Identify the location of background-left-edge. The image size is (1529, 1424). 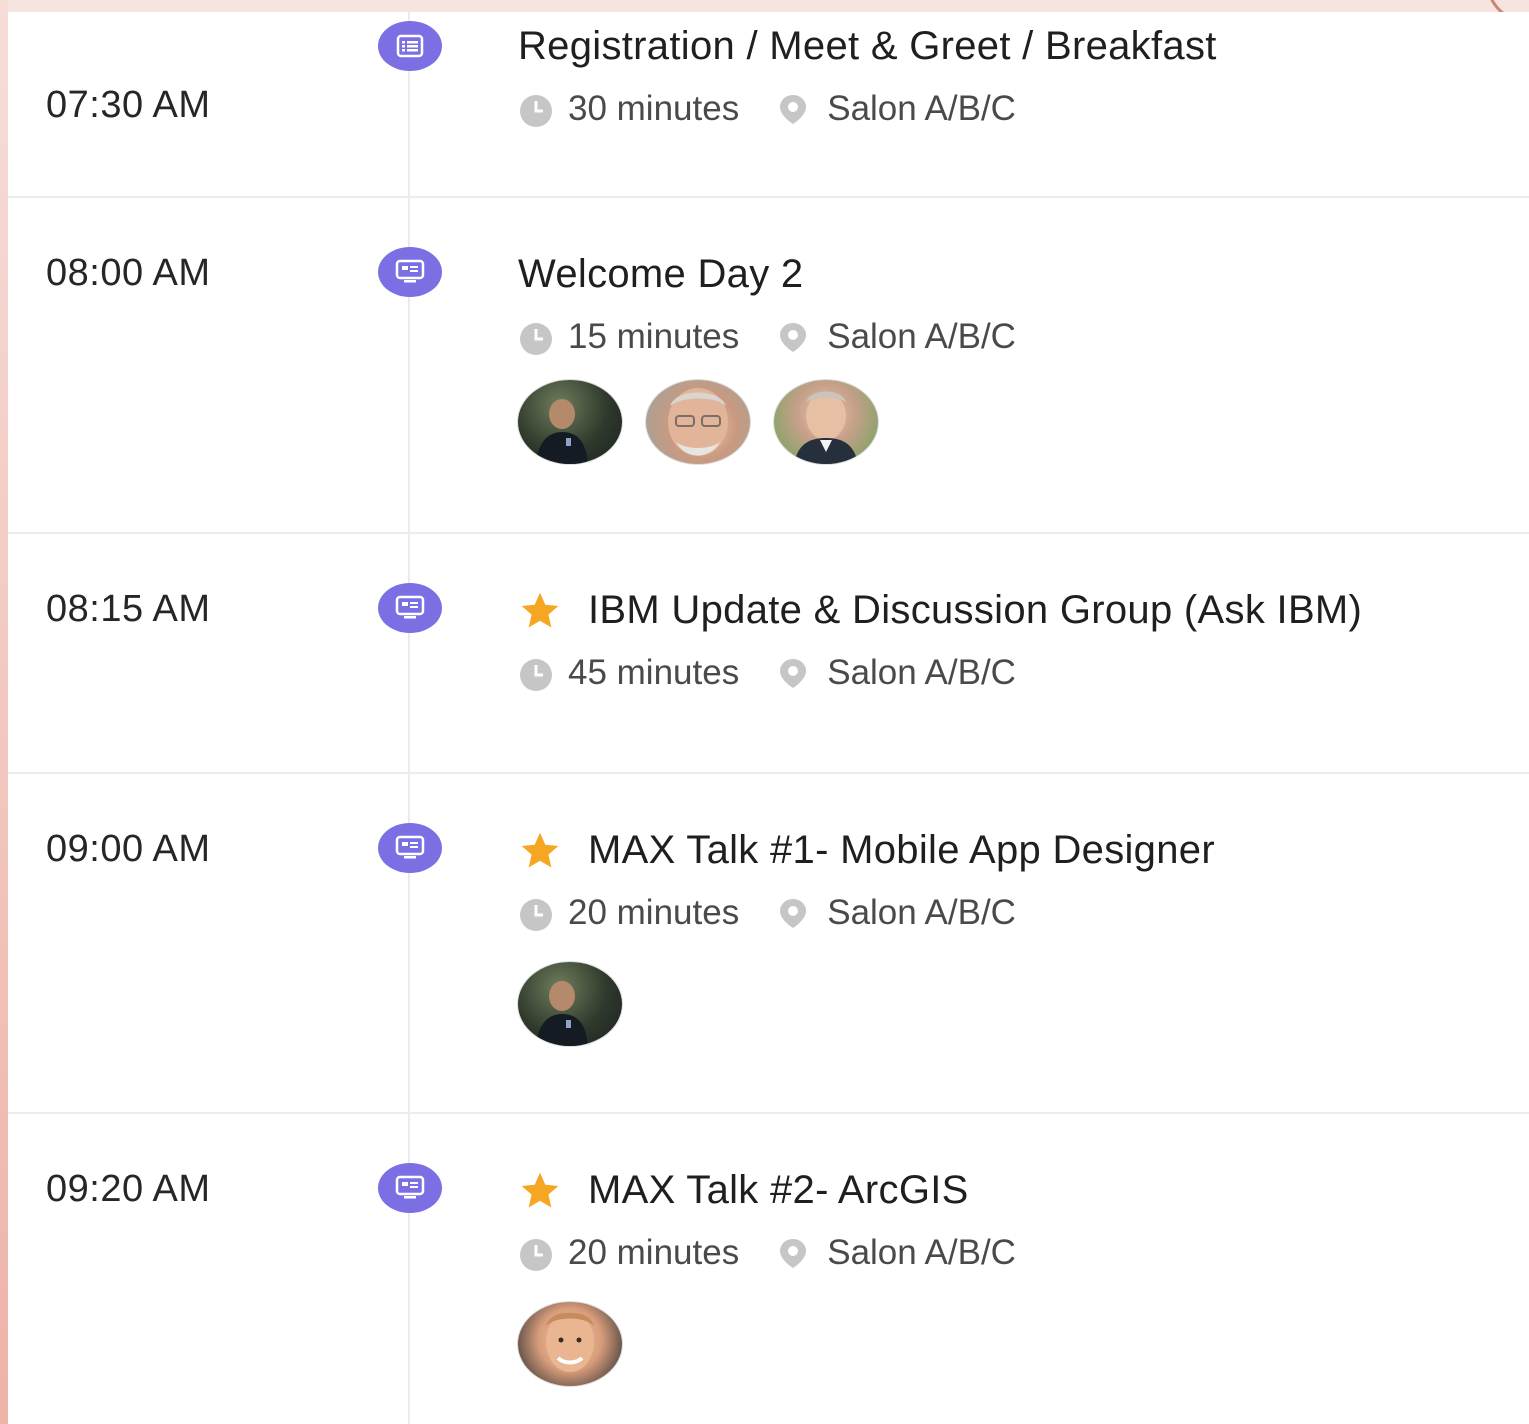
(4, 712).